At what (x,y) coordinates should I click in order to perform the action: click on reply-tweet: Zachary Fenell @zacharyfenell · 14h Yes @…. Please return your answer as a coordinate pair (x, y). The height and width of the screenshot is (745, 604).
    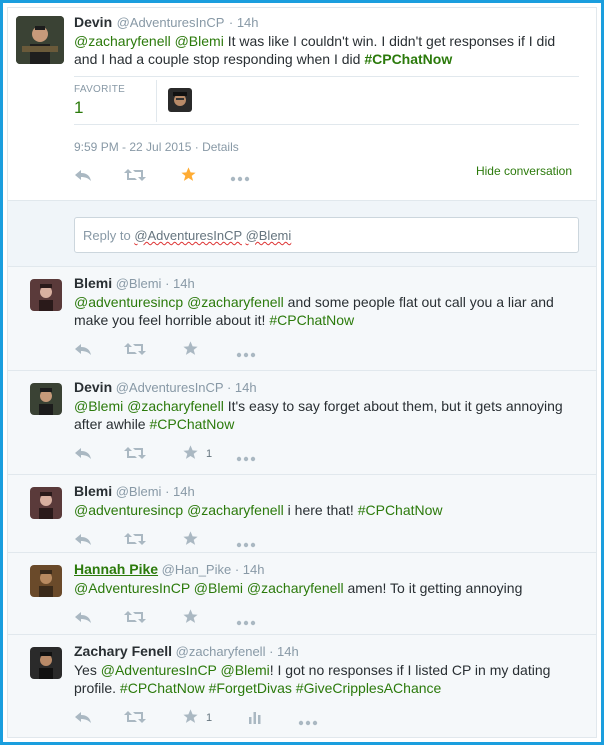
    Looking at the image, I should click on (302, 685).